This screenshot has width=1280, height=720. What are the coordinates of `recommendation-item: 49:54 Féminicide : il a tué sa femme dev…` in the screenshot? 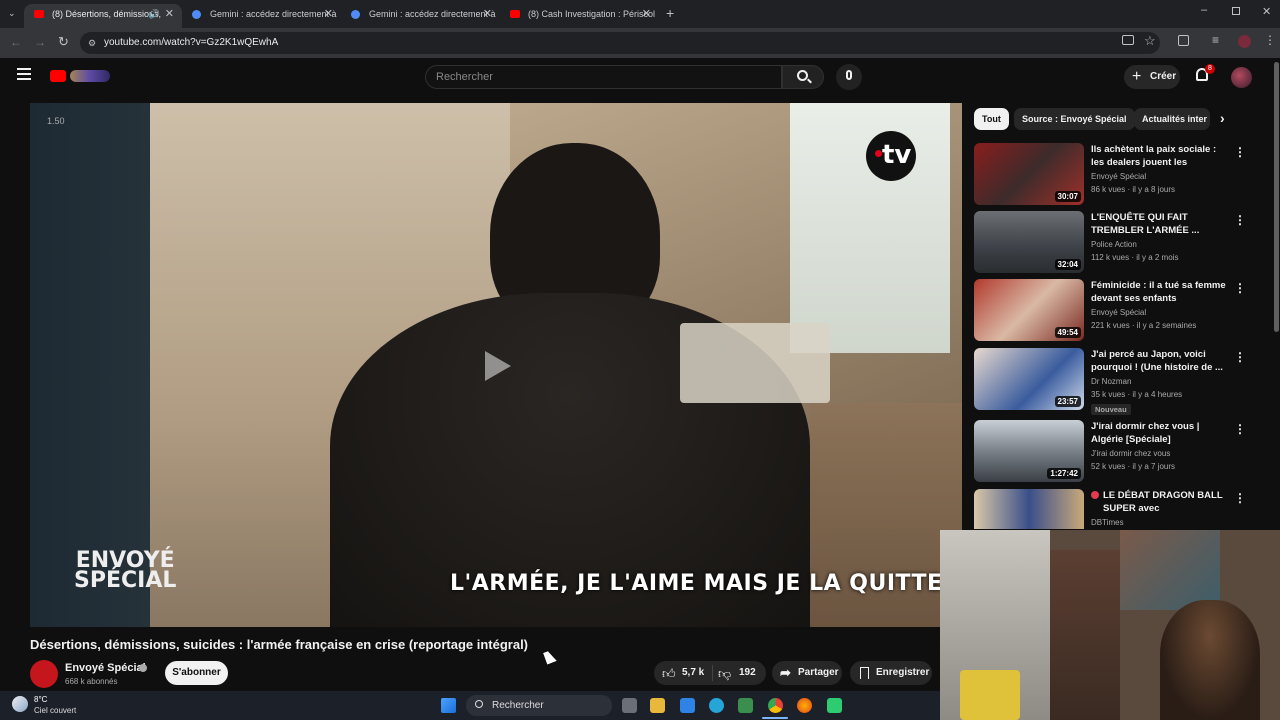 It's located at (1119, 311).